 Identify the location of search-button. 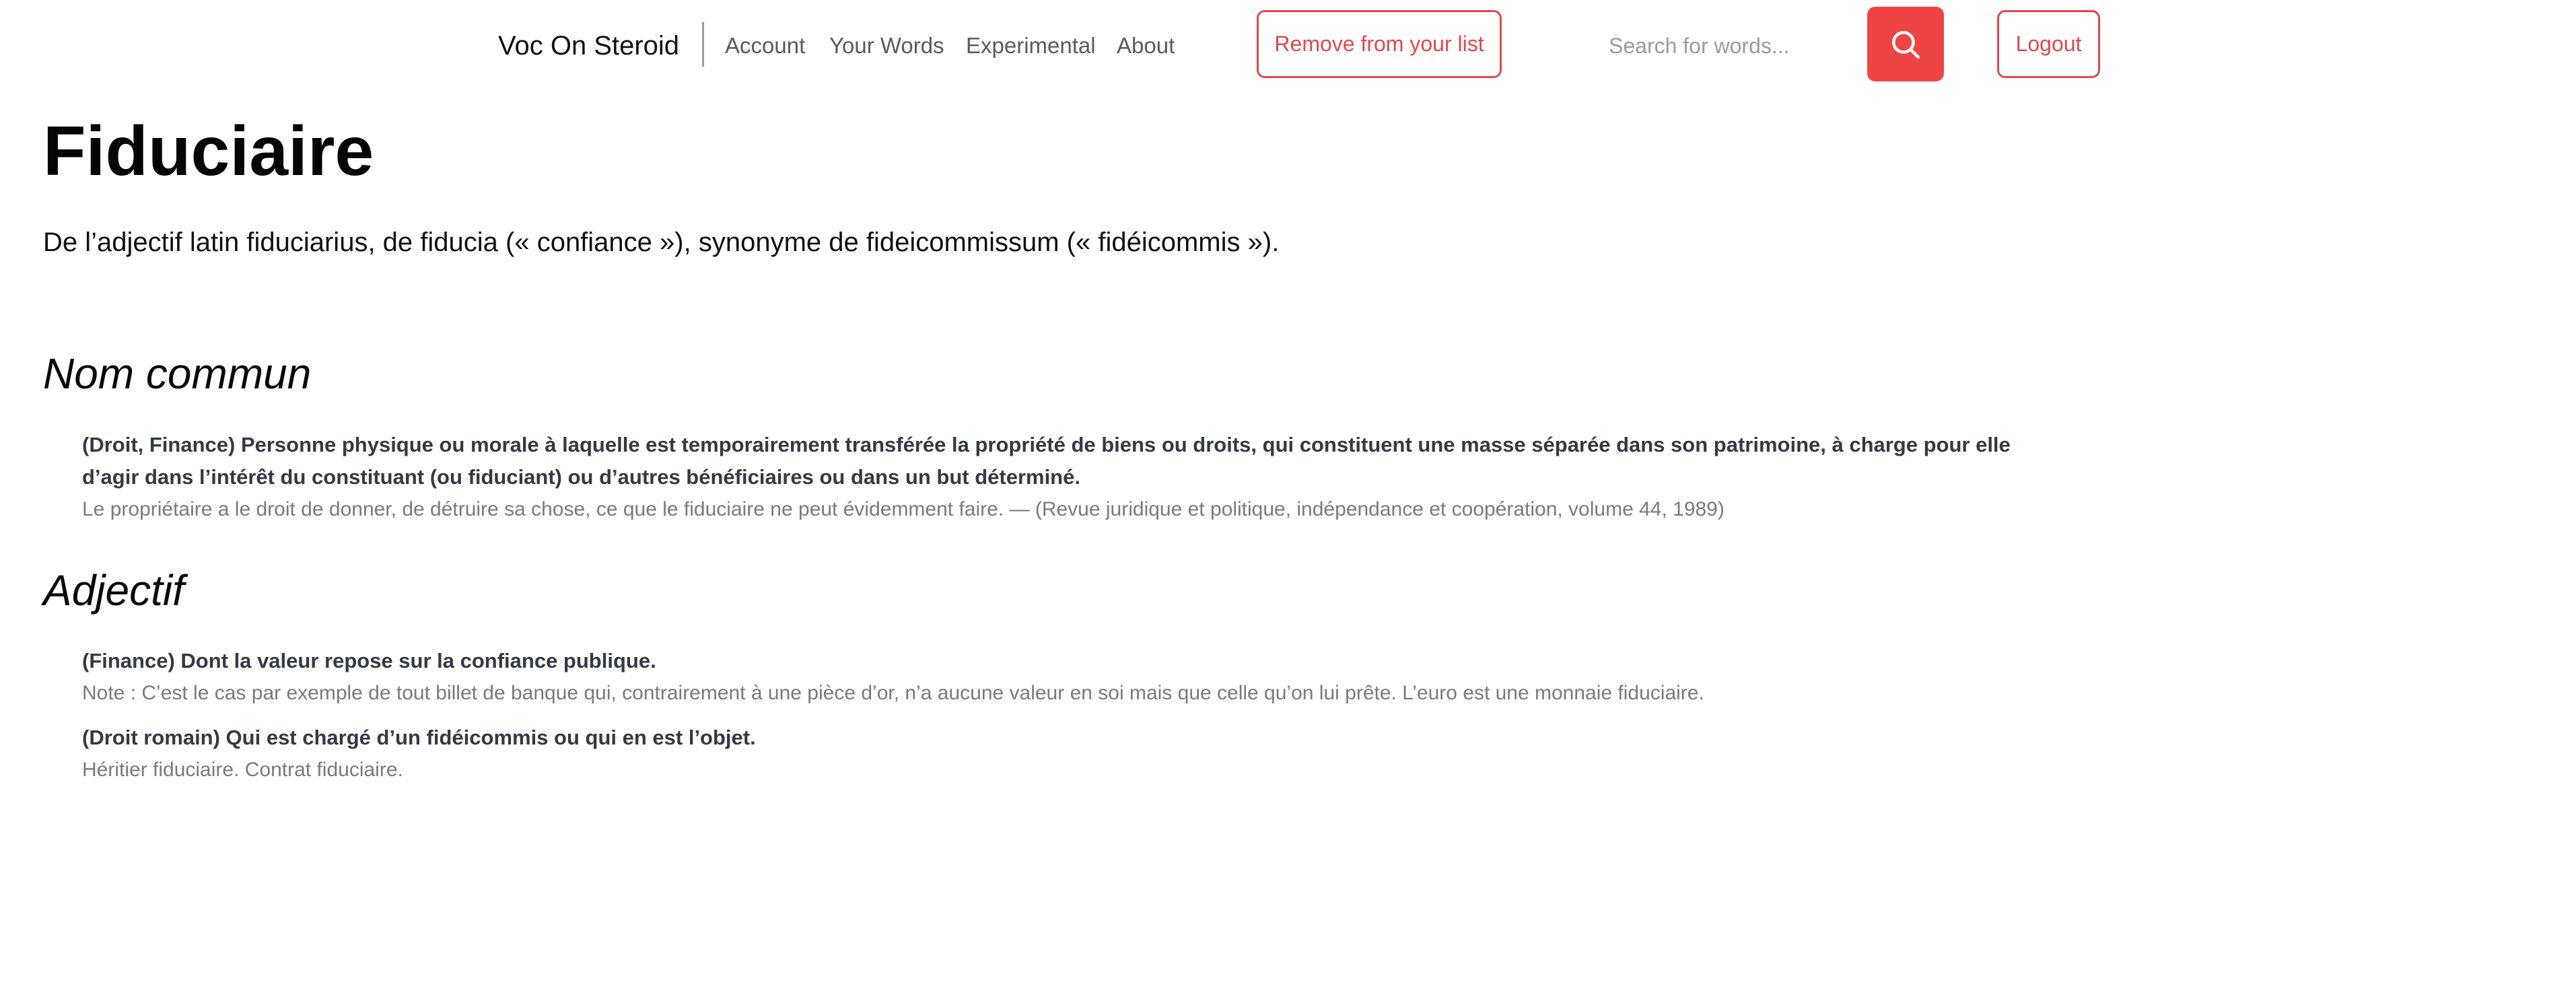
(1905, 44).